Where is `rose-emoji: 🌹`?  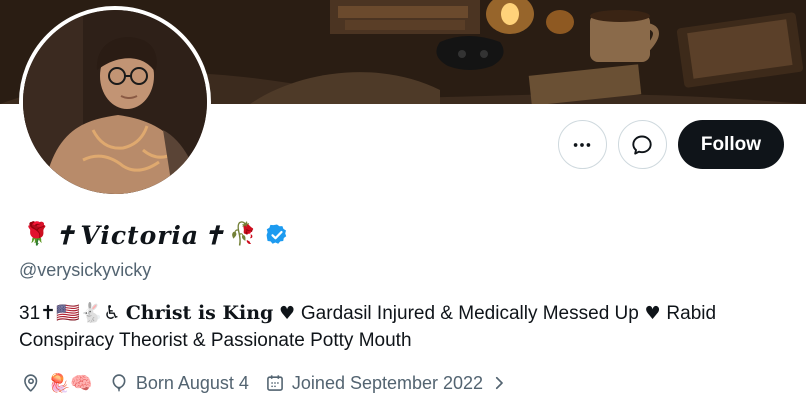 rose-emoji: 🌹 is located at coordinates (37, 234).